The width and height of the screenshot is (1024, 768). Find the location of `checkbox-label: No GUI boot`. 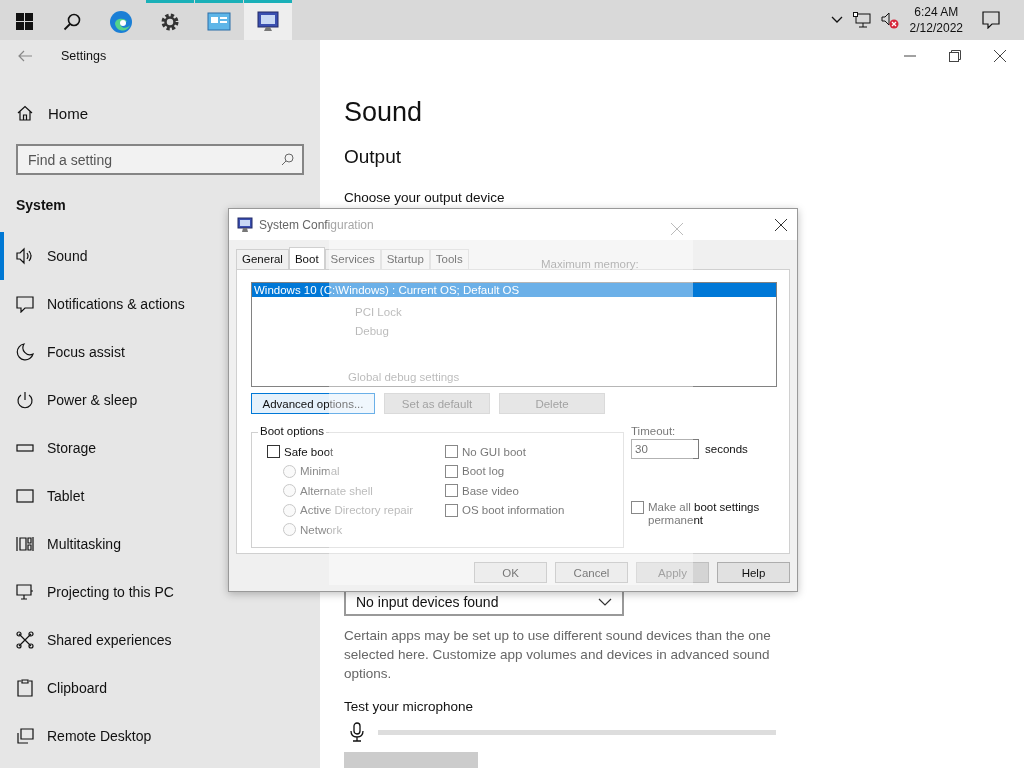

checkbox-label: No GUI boot is located at coordinates (494, 451).